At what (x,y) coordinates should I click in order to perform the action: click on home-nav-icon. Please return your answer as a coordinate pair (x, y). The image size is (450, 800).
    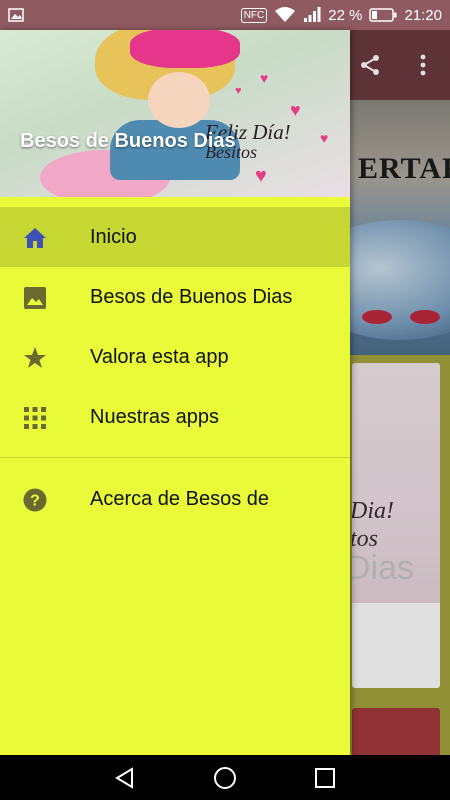
    Looking at the image, I should click on (225, 778).